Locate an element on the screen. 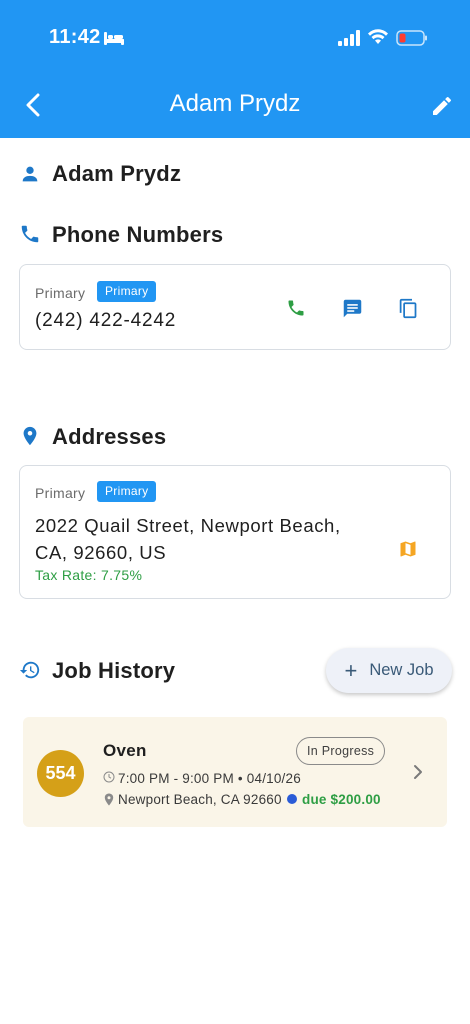 The width and height of the screenshot is (470, 1024). job-title: Oven is located at coordinates (125, 750).